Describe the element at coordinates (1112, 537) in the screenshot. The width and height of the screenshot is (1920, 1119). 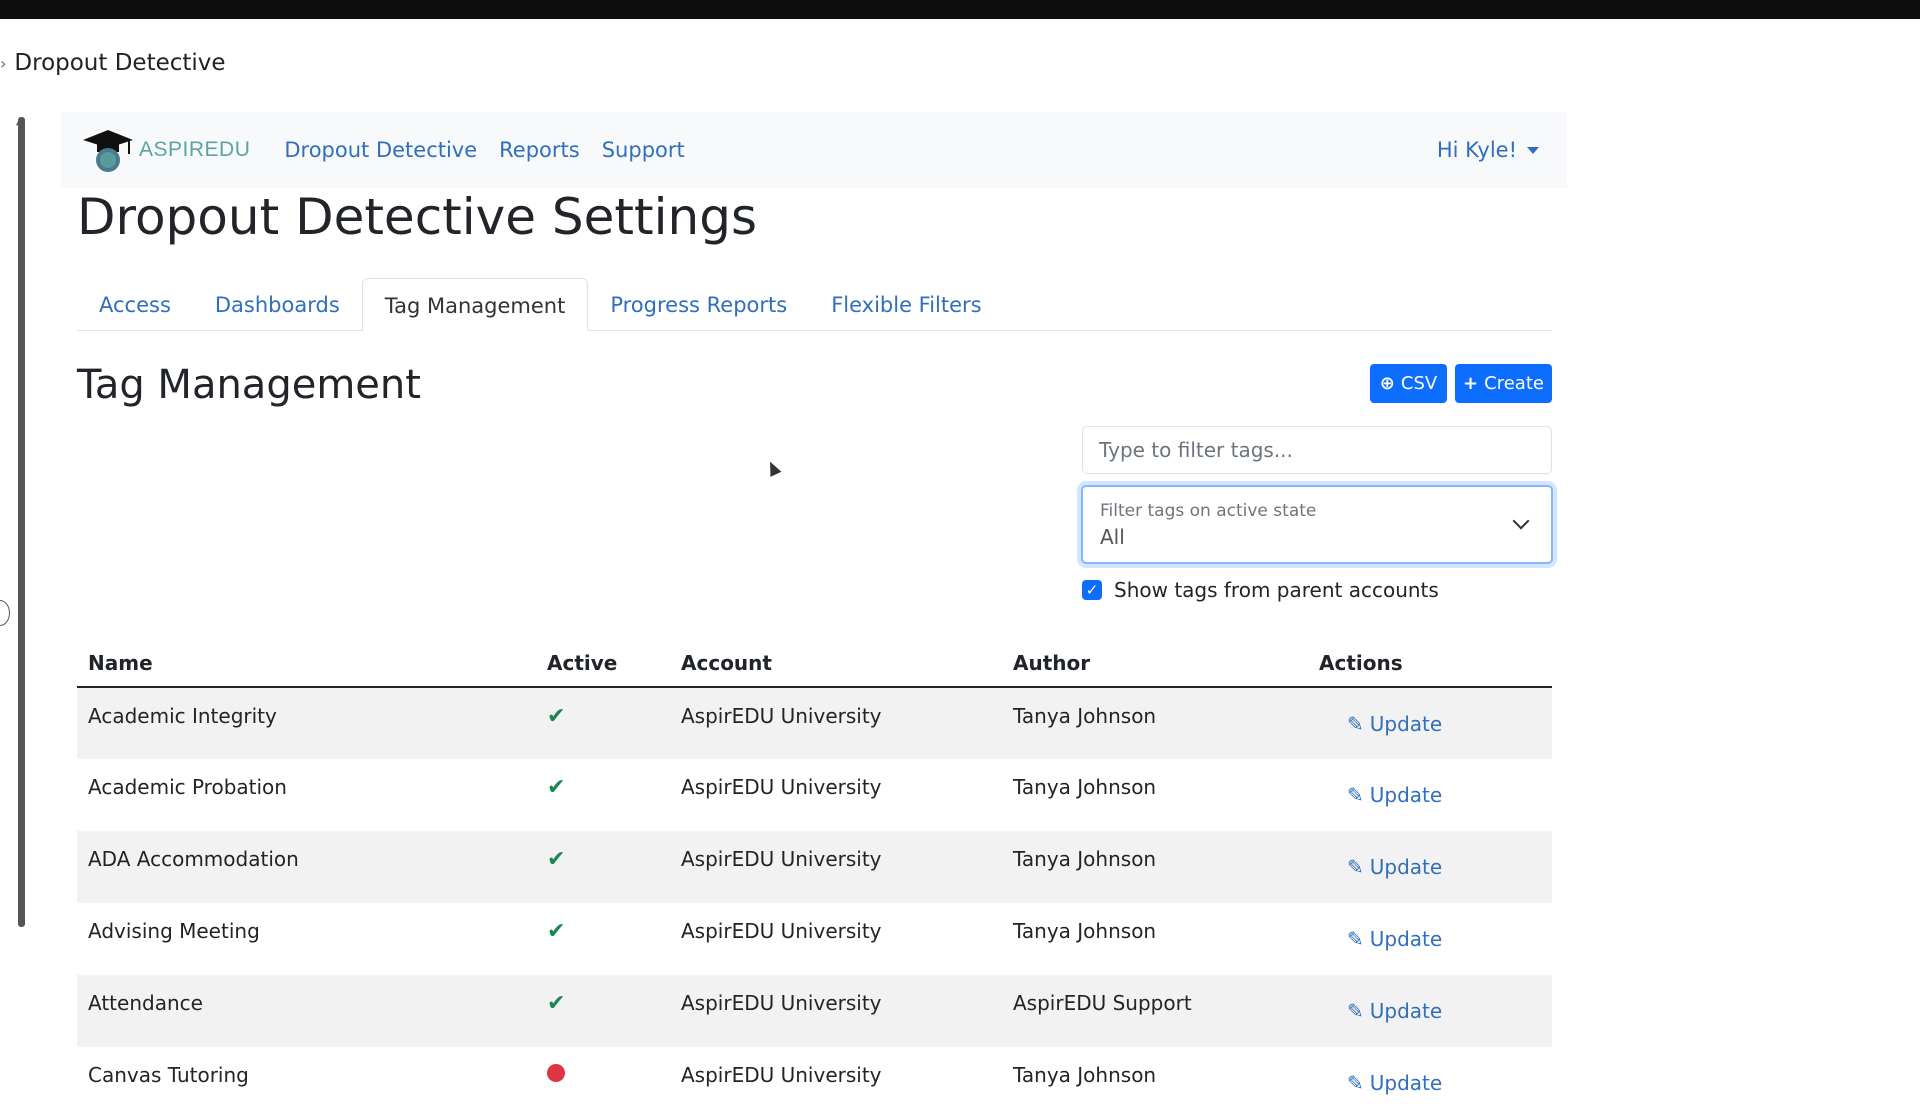
I see `select-value: All` at that location.